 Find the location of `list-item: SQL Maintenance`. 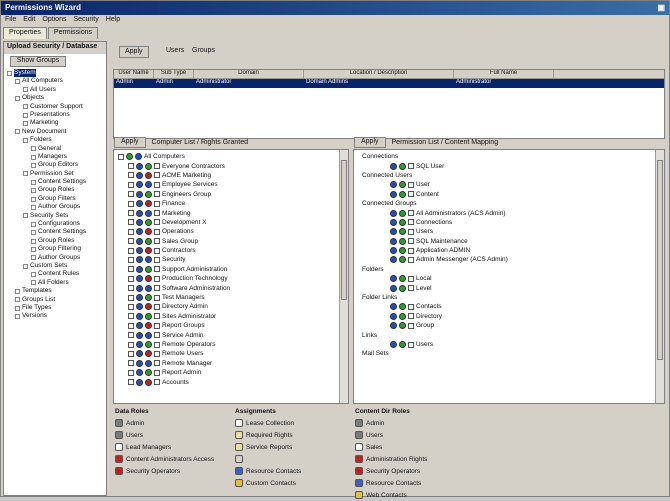

list-item: SQL Maintenance is located at coordinates (506, 241).